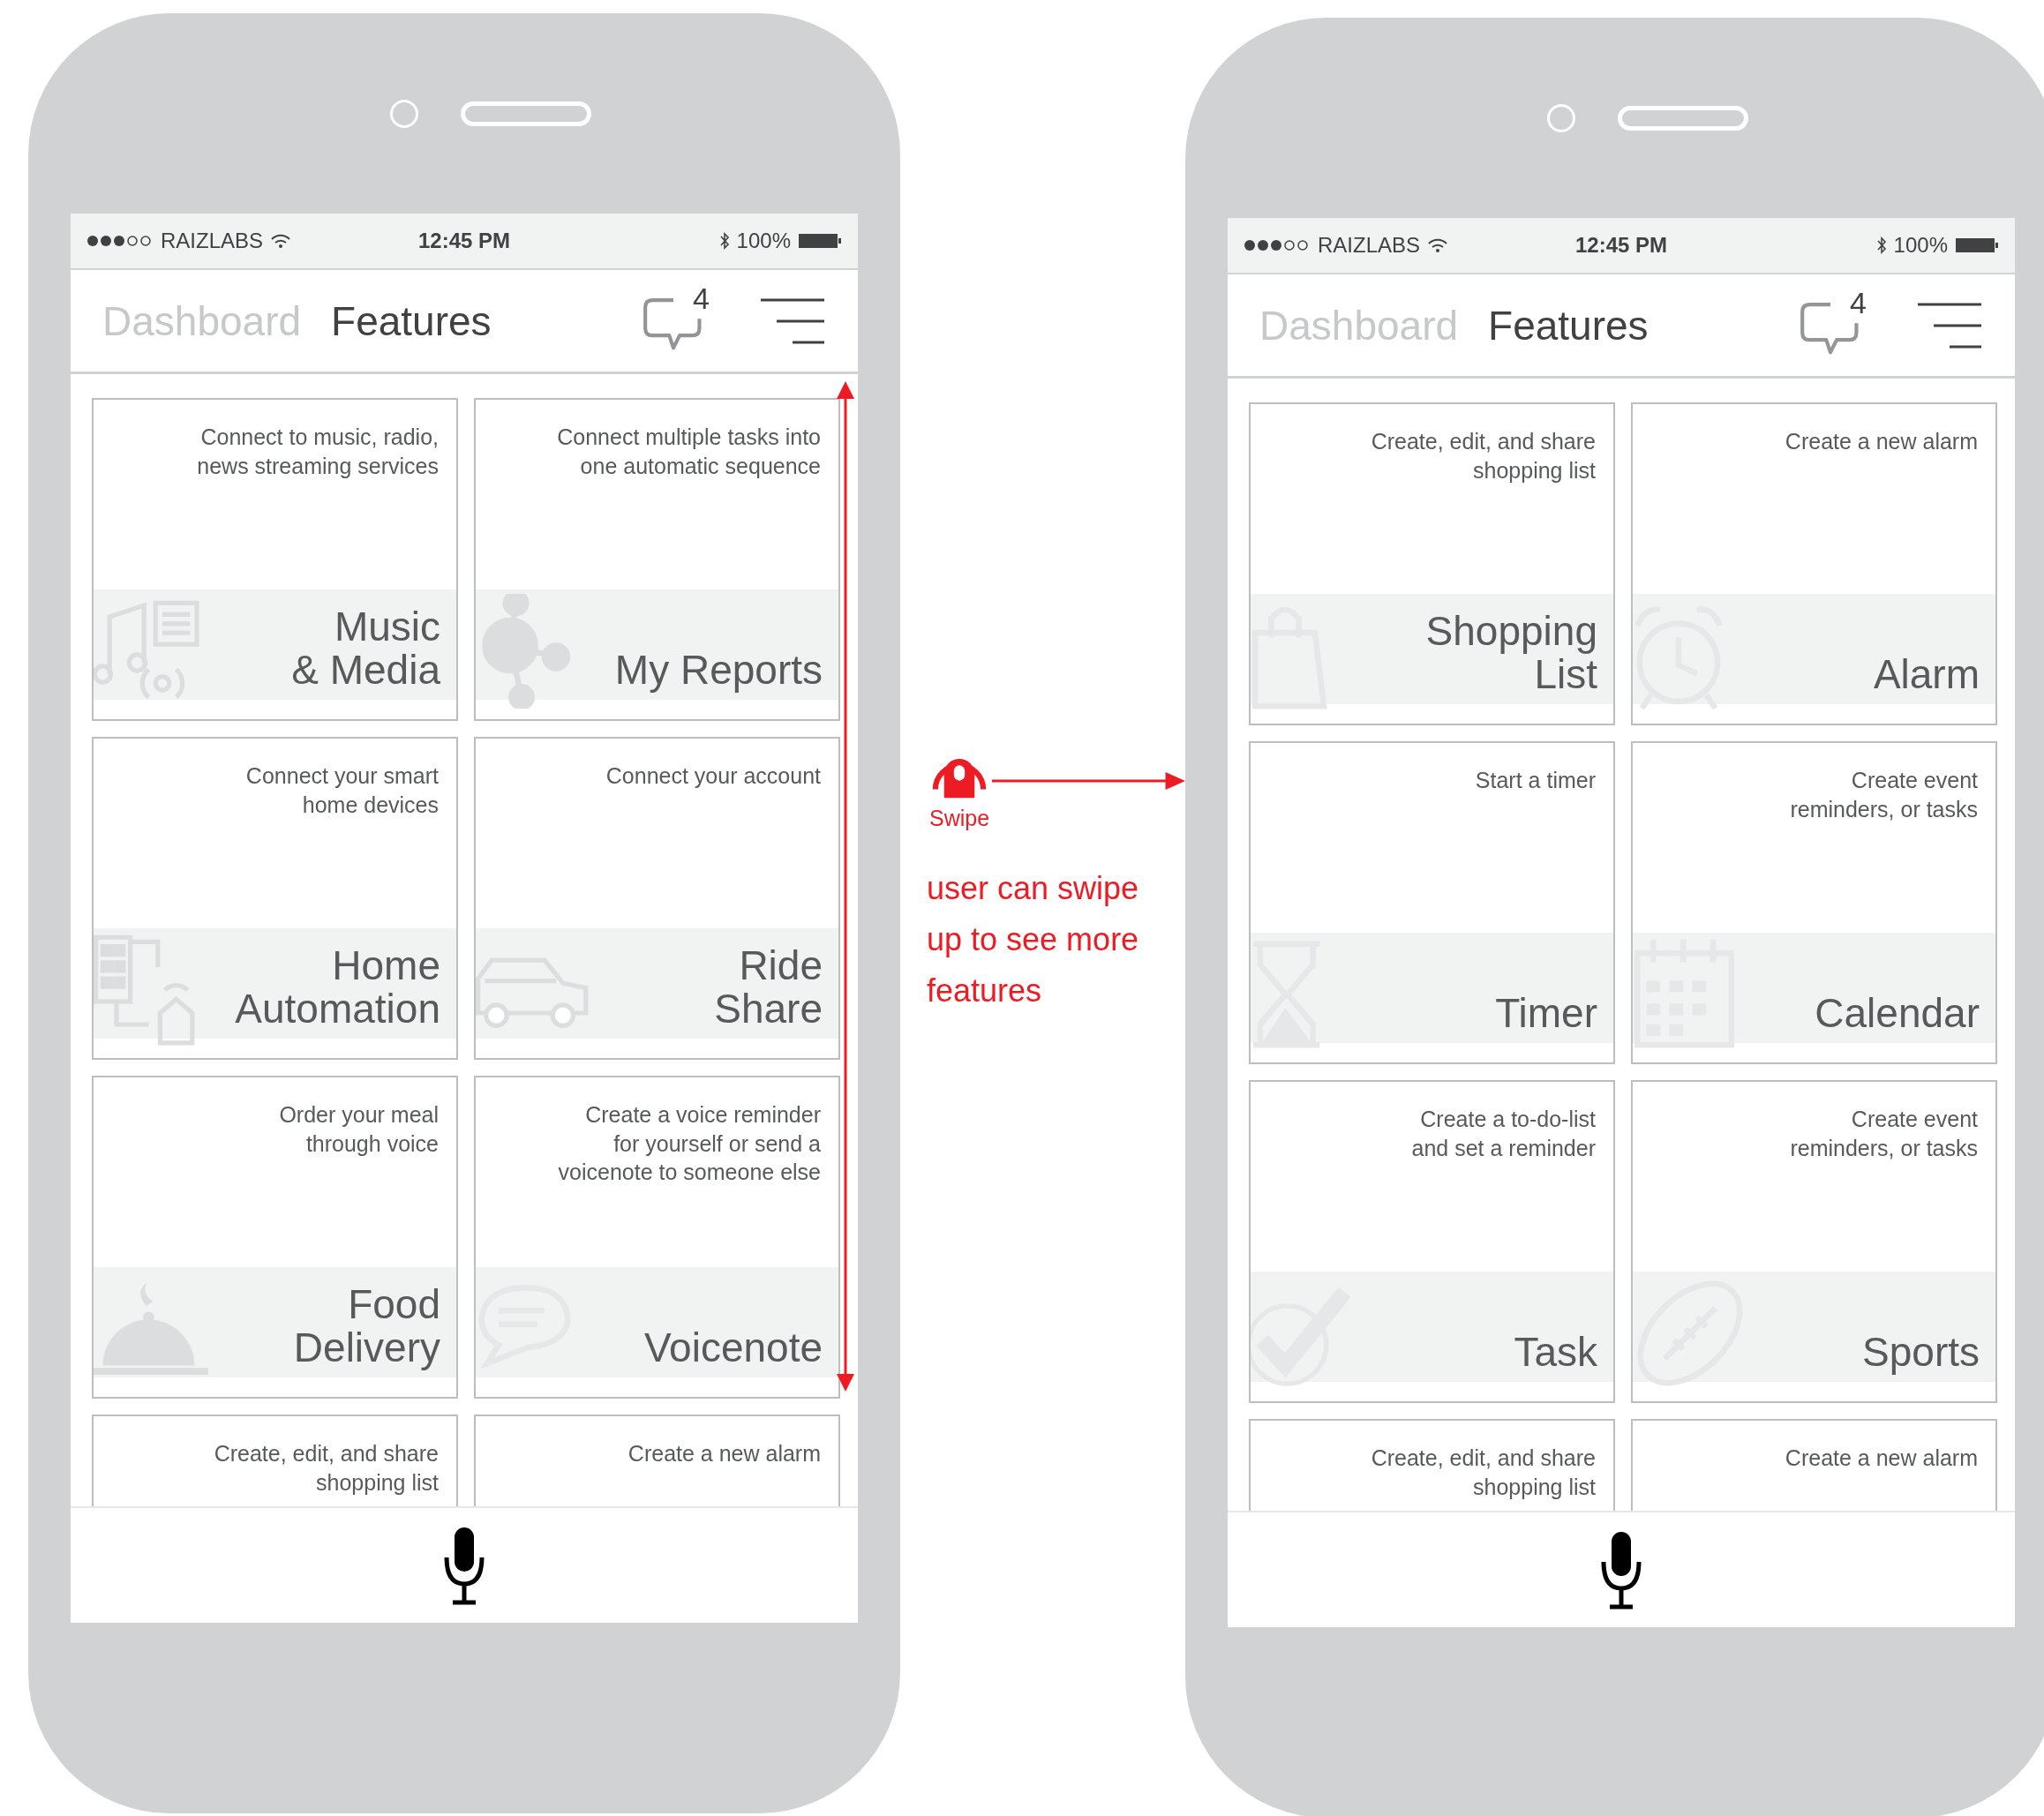 Image resolution: width=2044 pixels, height=1816 pixels. Describe the element at coordinates (1503, 1134) in the screenshot. I see `tile-description: Create a to-do-list and set a reminder` at that location.